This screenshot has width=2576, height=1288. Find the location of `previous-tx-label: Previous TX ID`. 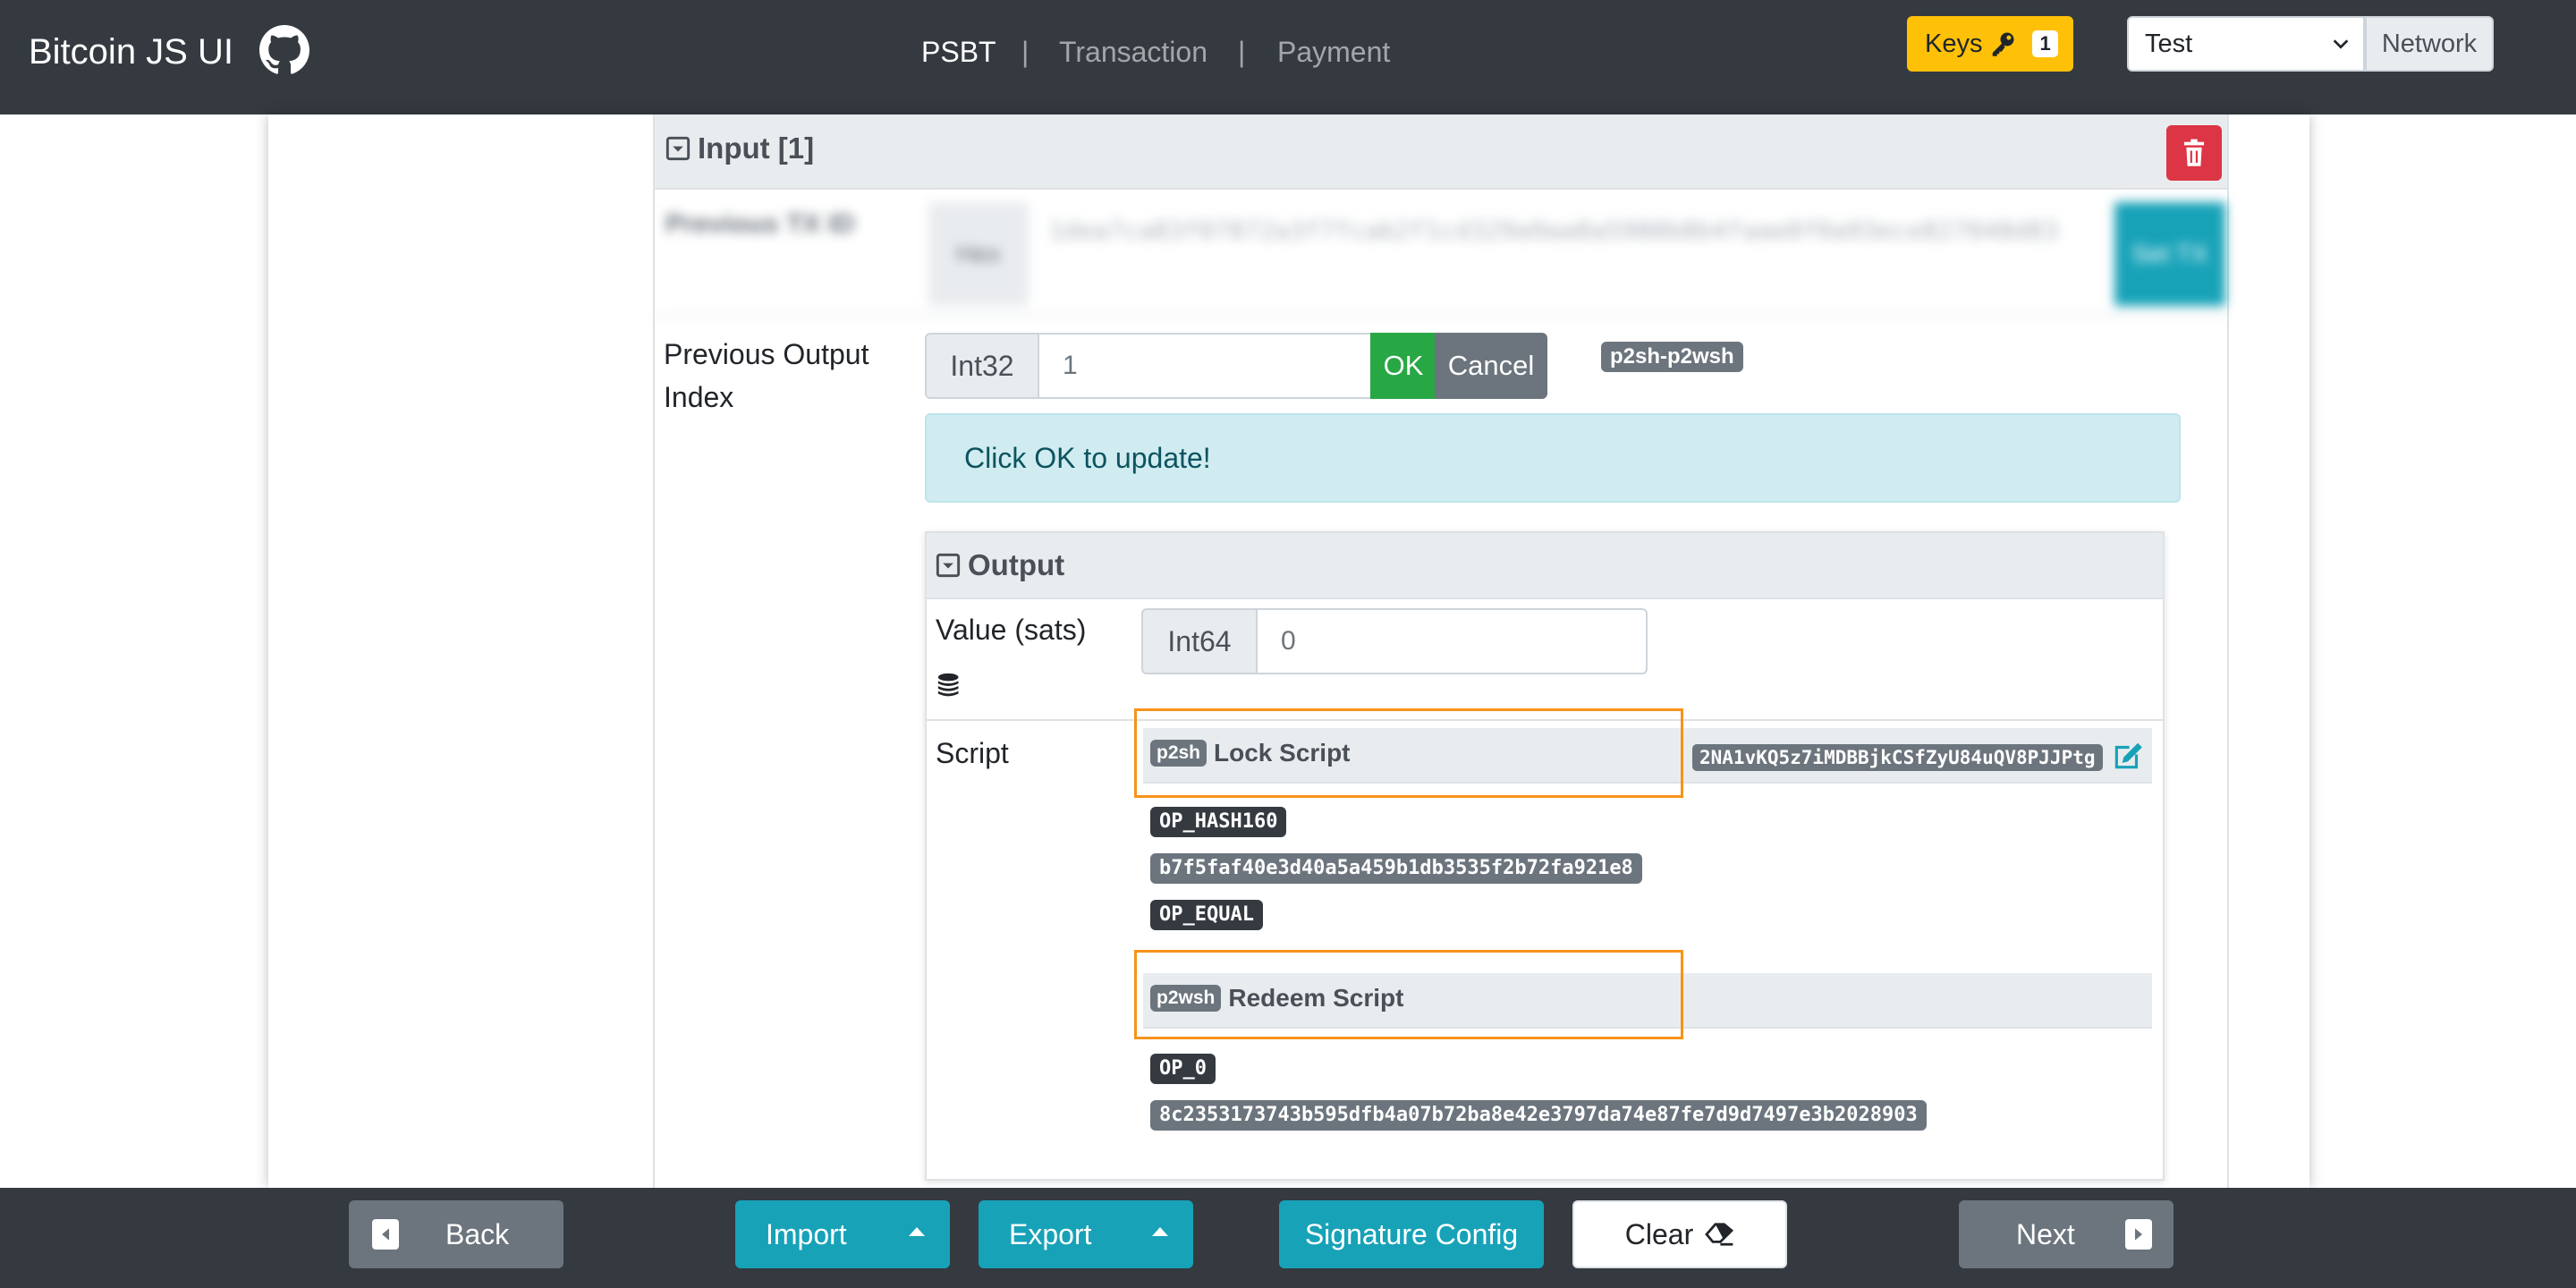

previous-tx-label: Previous TX ID is located at coordinates (760, 224).